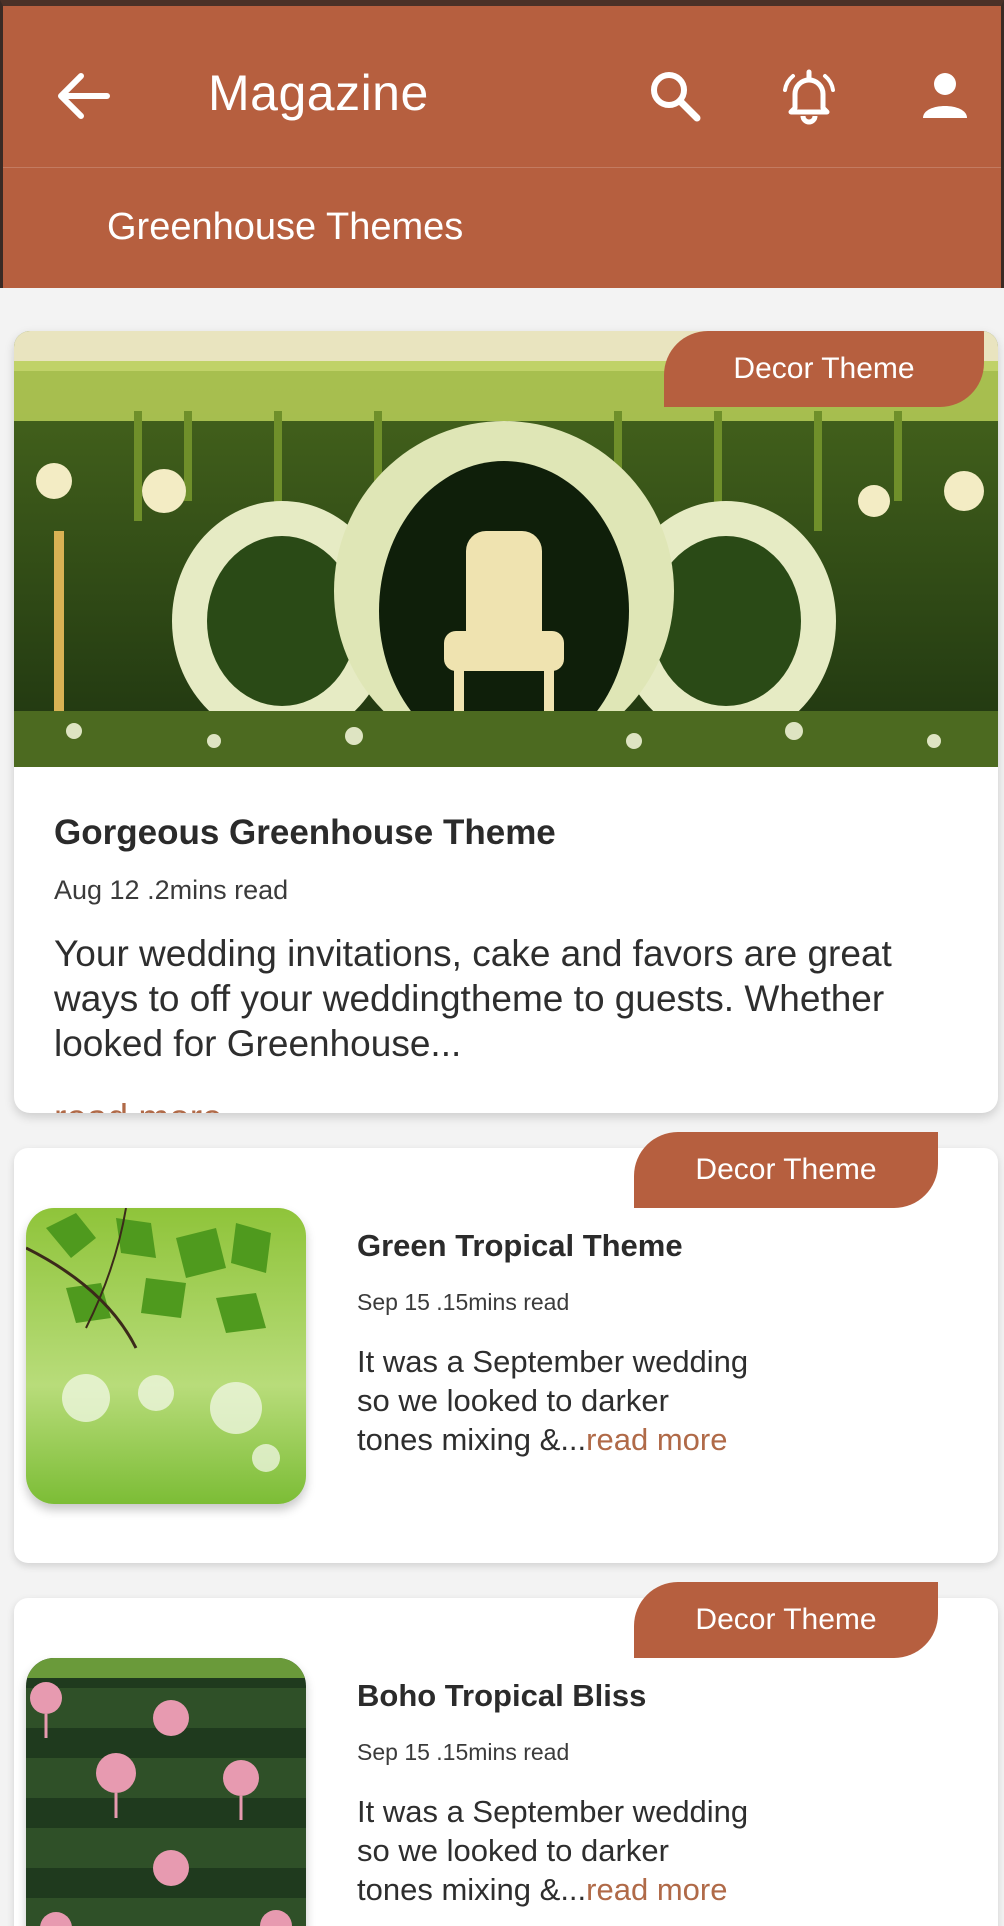 The height and width of the screenshot is (1926, 1004). I want to click on notifications-button, so click(809, 96).